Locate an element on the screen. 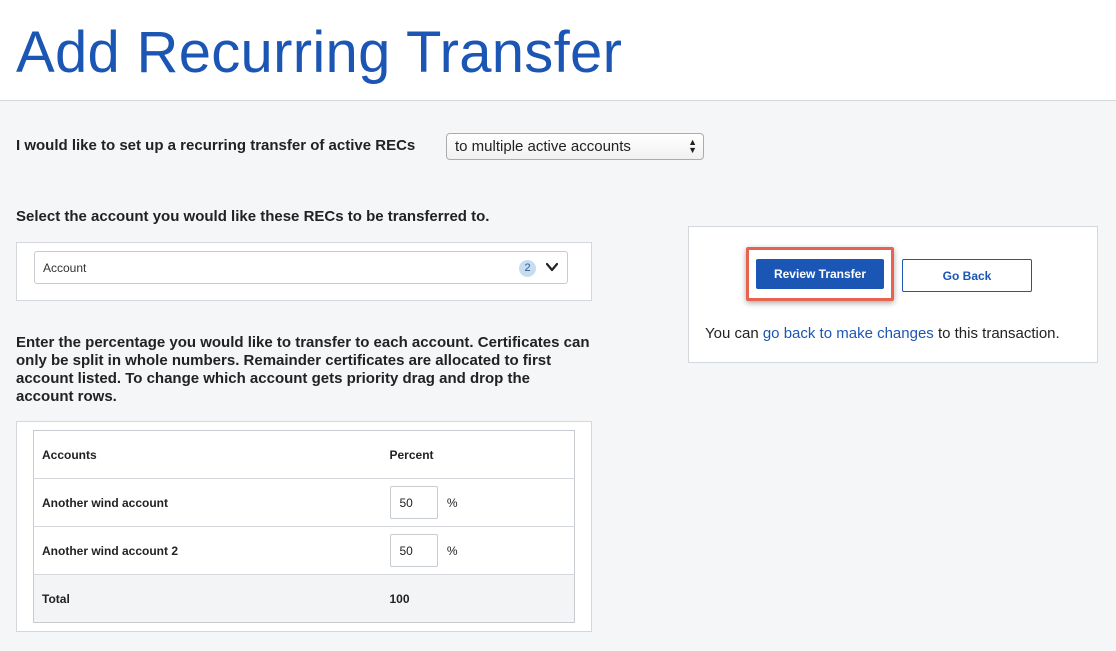  select-arrows-icon: ▲ ▼ is located at coordinates (692, 146).